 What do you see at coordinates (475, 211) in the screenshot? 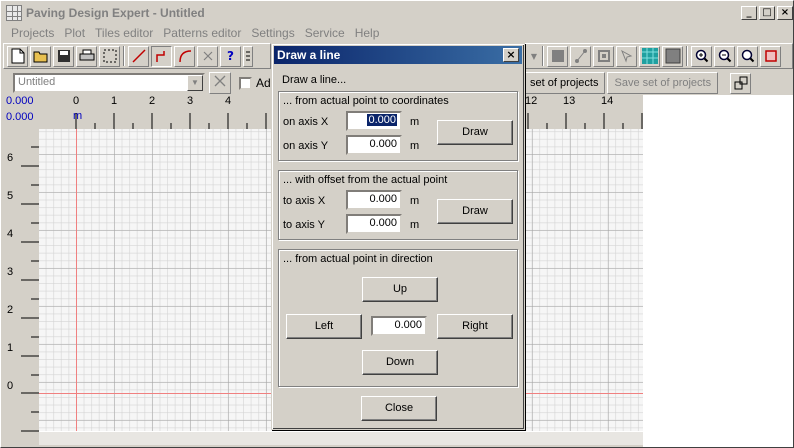
I see `offset-draw-button: Draw` at bounding box center [475, 211].